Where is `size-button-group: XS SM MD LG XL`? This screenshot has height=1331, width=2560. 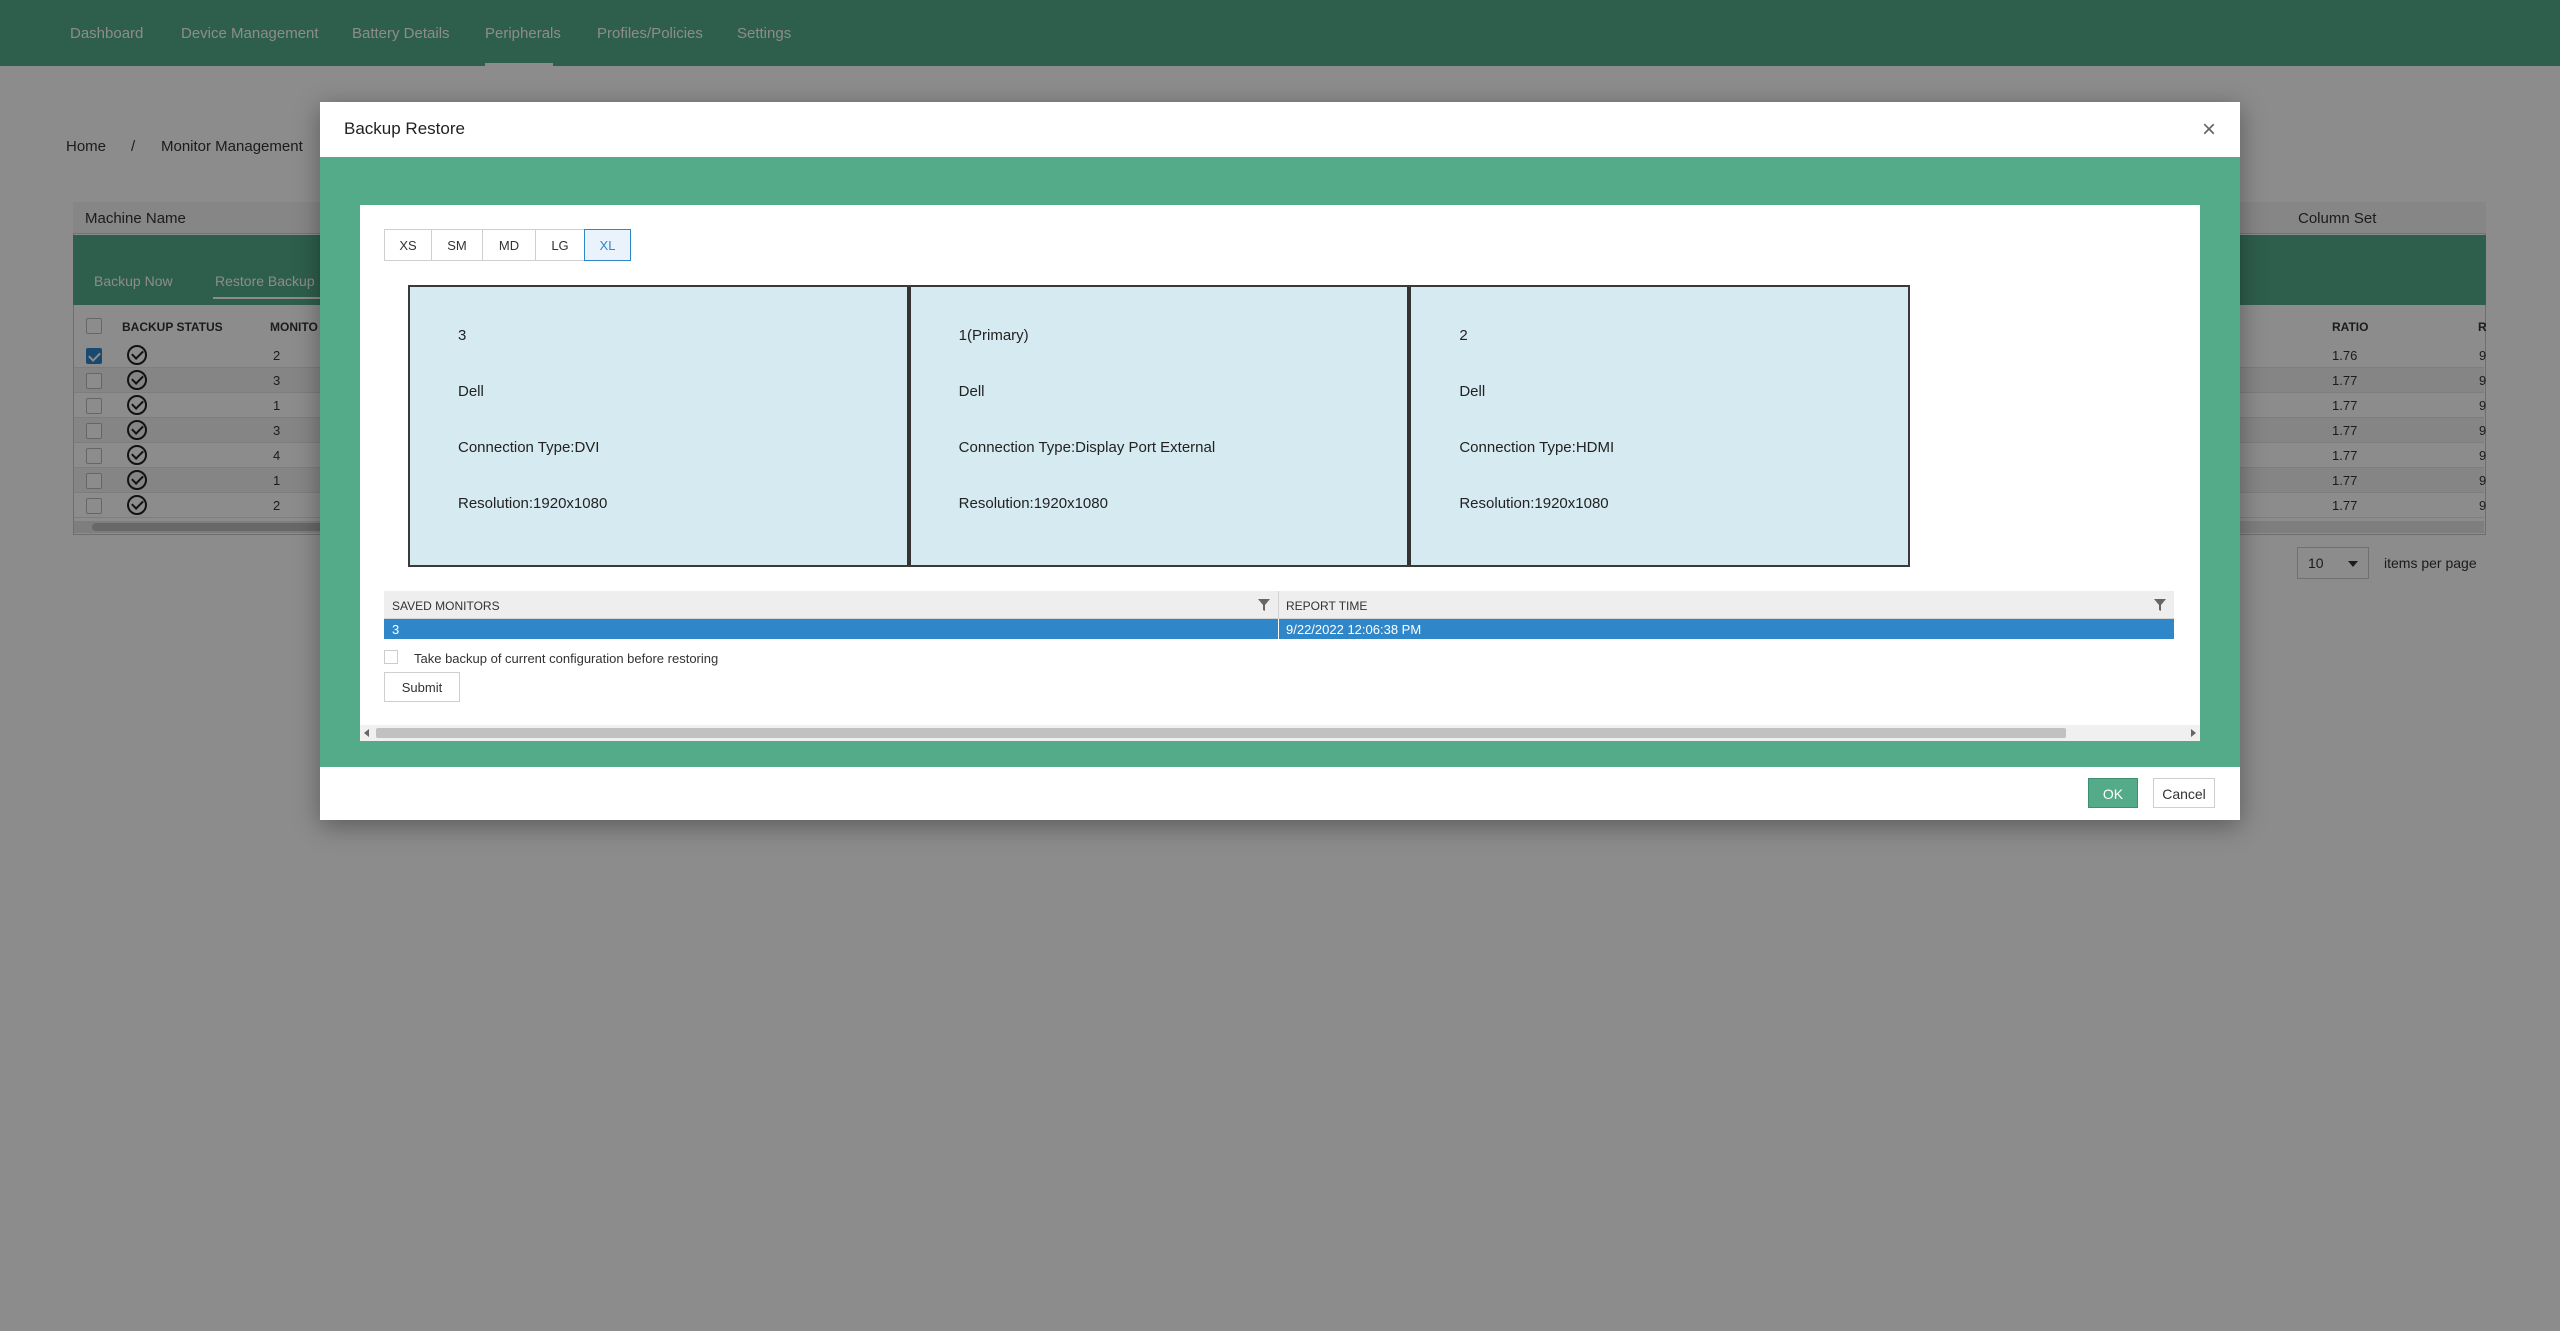
size-button-group: XS SM MD LG XL is located at coordinates (507, 245).